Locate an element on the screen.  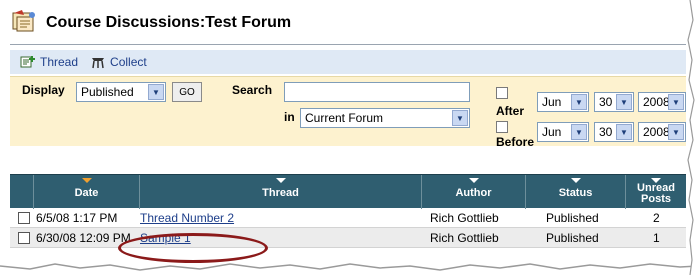
before-checkbox is located at coordinates (502, 127).